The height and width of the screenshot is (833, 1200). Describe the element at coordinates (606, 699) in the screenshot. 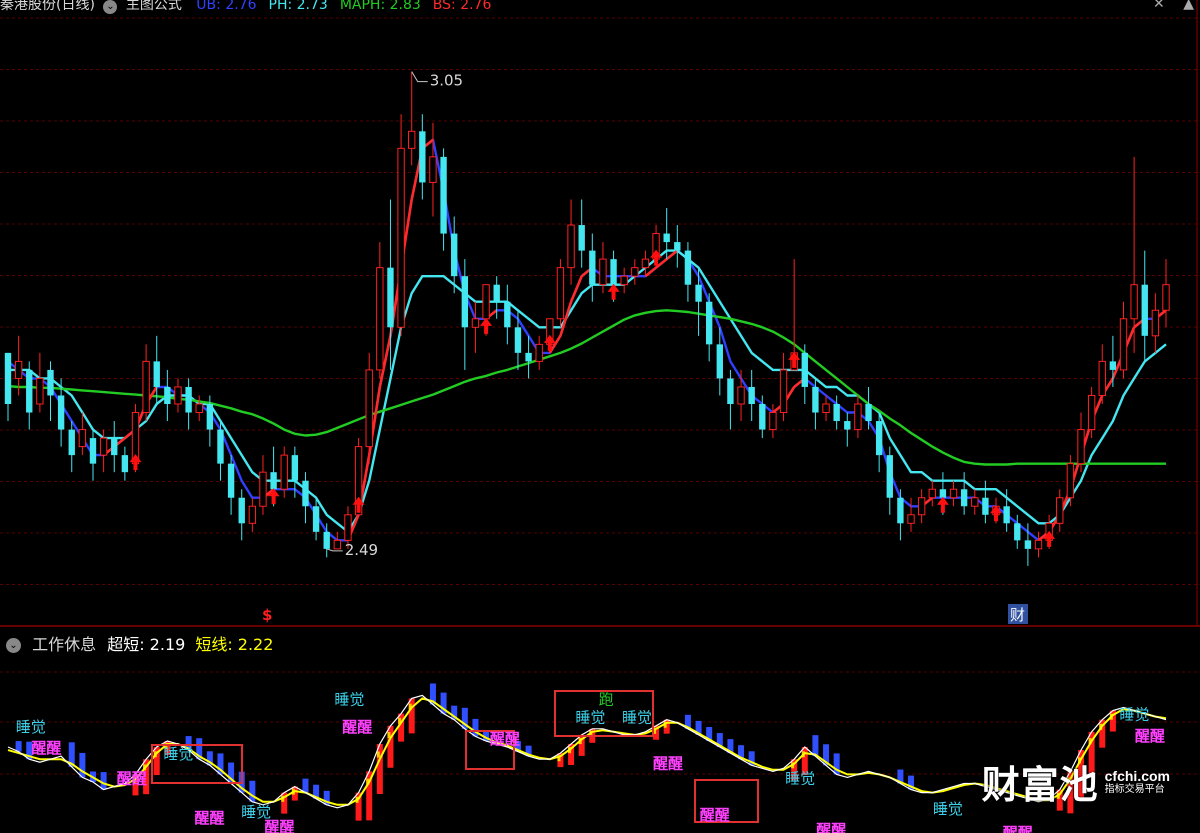

I see `run-signal: 跑` at that location.